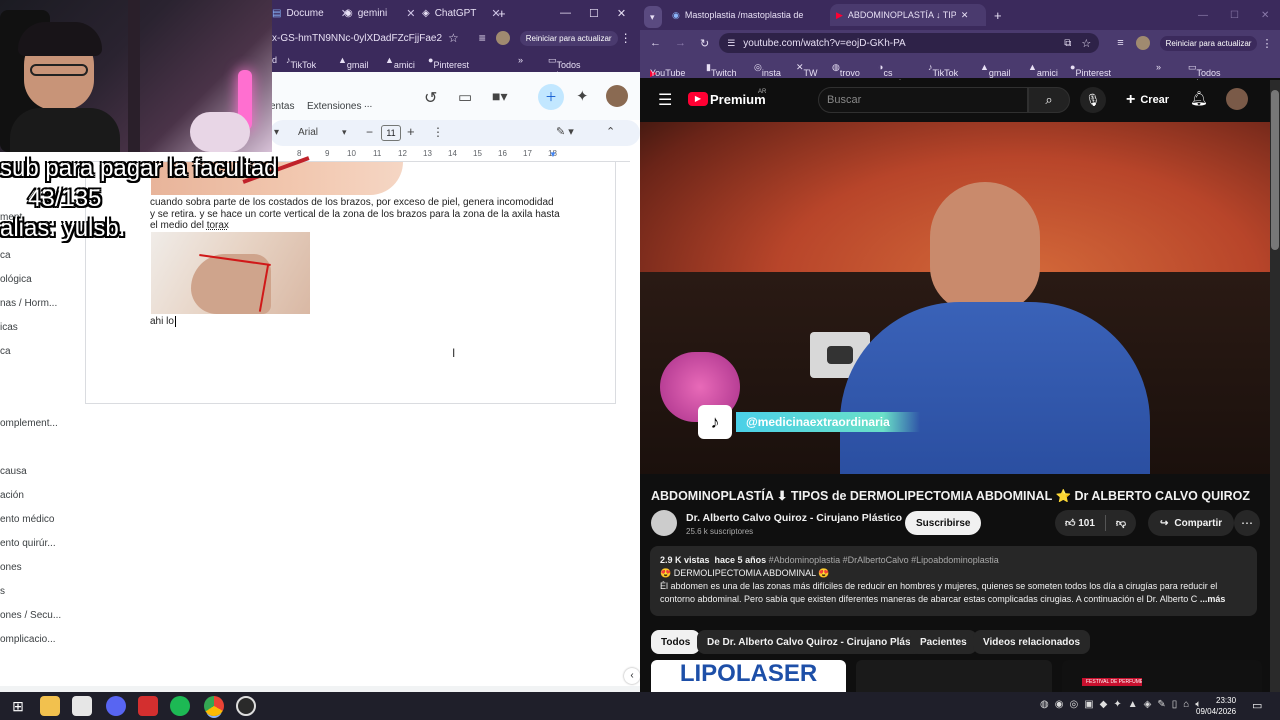 The height and width of the screenshot is (720, 1280). I want to click on discord-icon, so click(116, 706).